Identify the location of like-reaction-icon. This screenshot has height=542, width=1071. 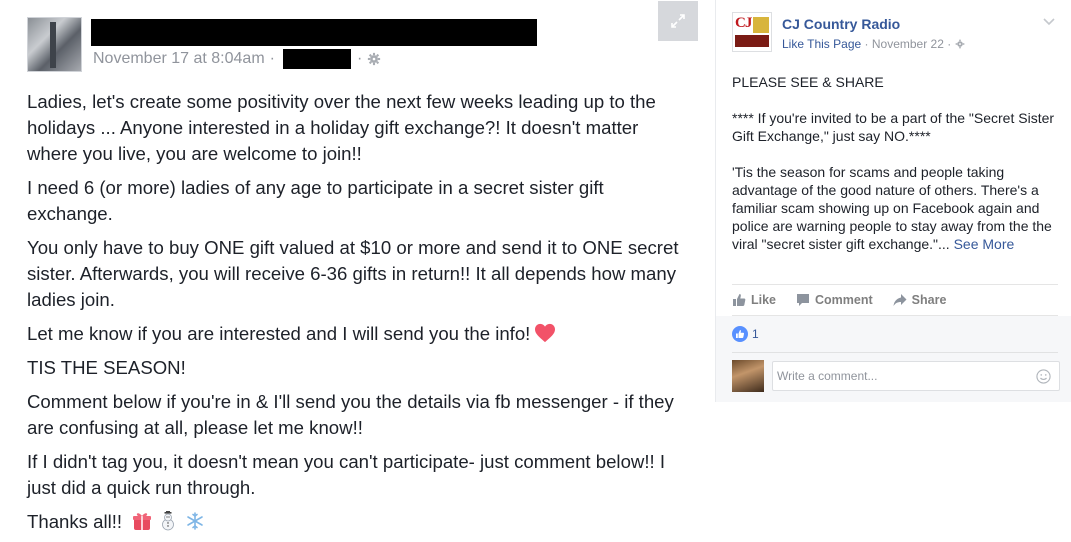
(740, 334).